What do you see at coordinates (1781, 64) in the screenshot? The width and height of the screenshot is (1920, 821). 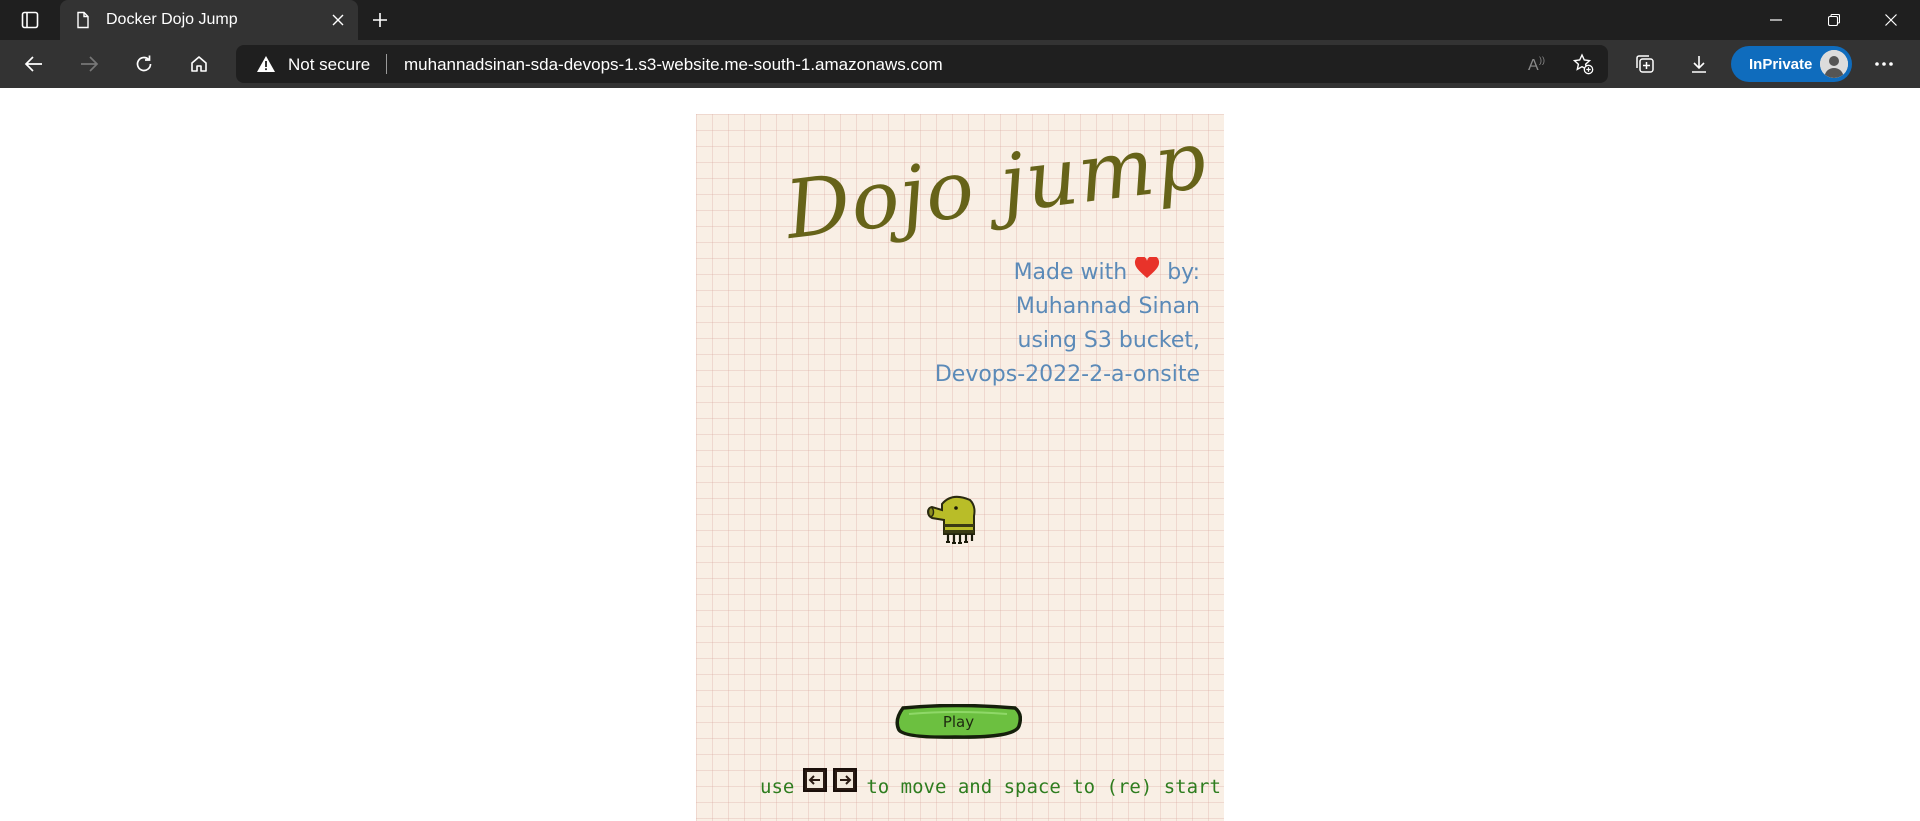 I see `inprivate-label: InPrivate` at bounding box center [1781, 64].